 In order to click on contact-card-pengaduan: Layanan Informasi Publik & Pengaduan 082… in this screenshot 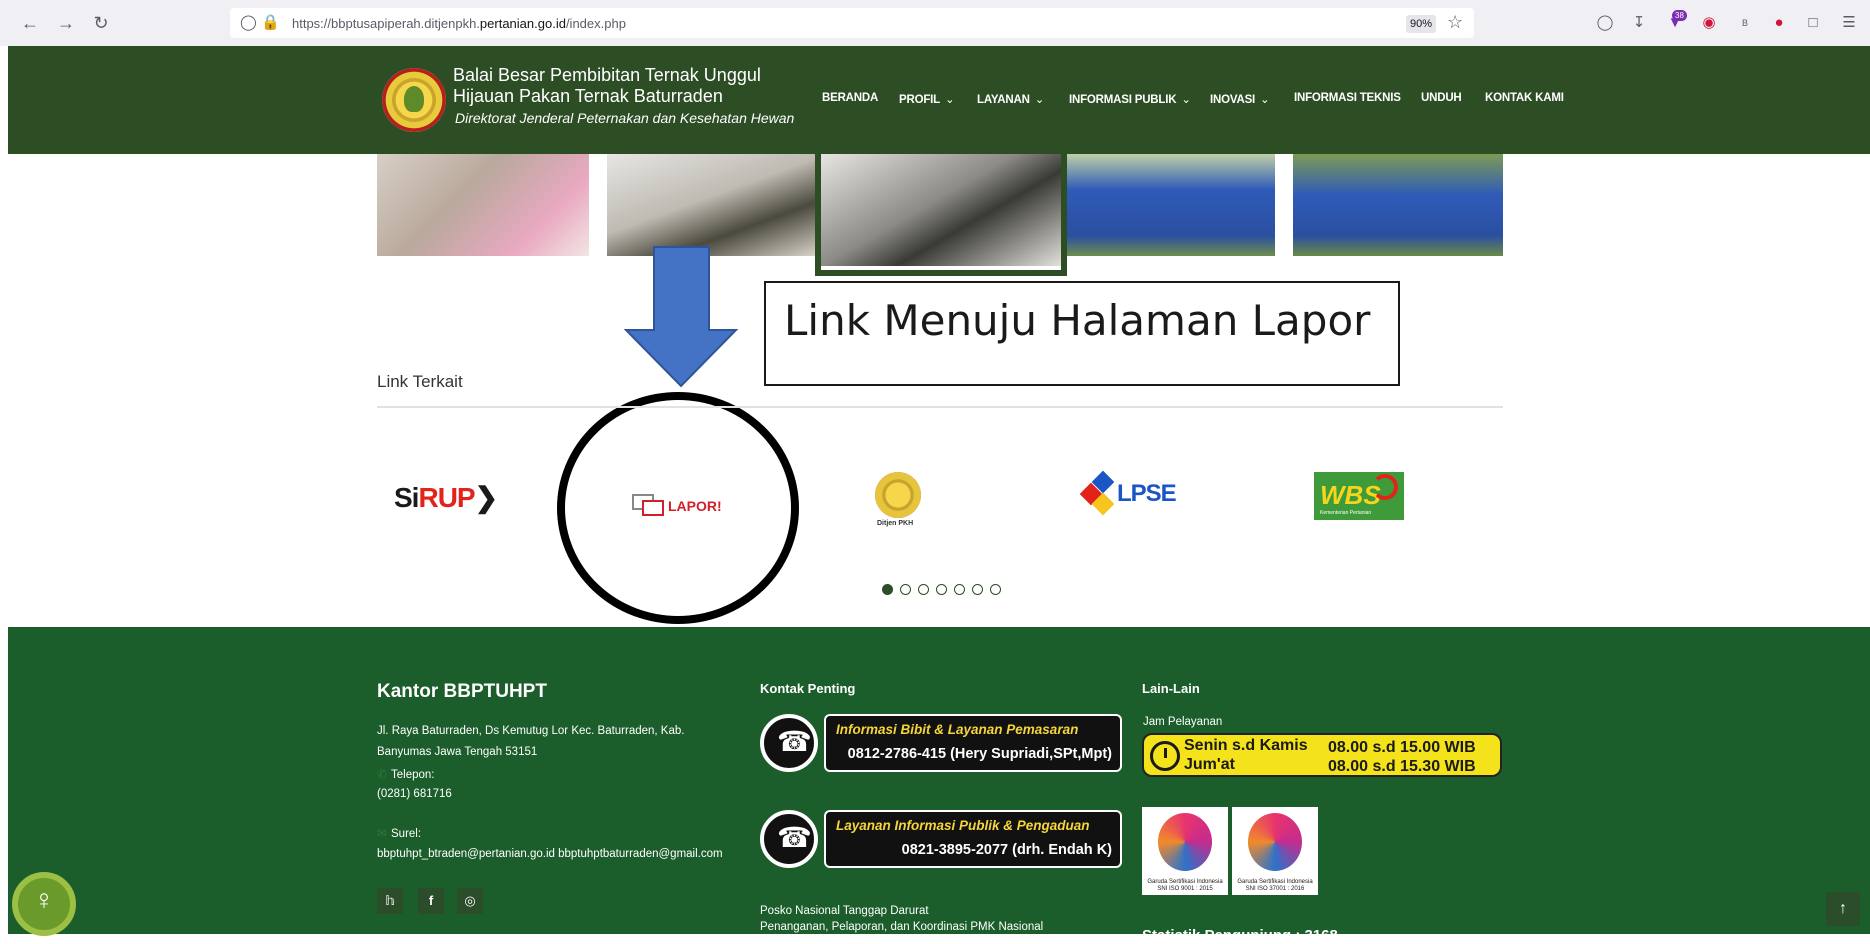, I will do `click(941, 841)`.